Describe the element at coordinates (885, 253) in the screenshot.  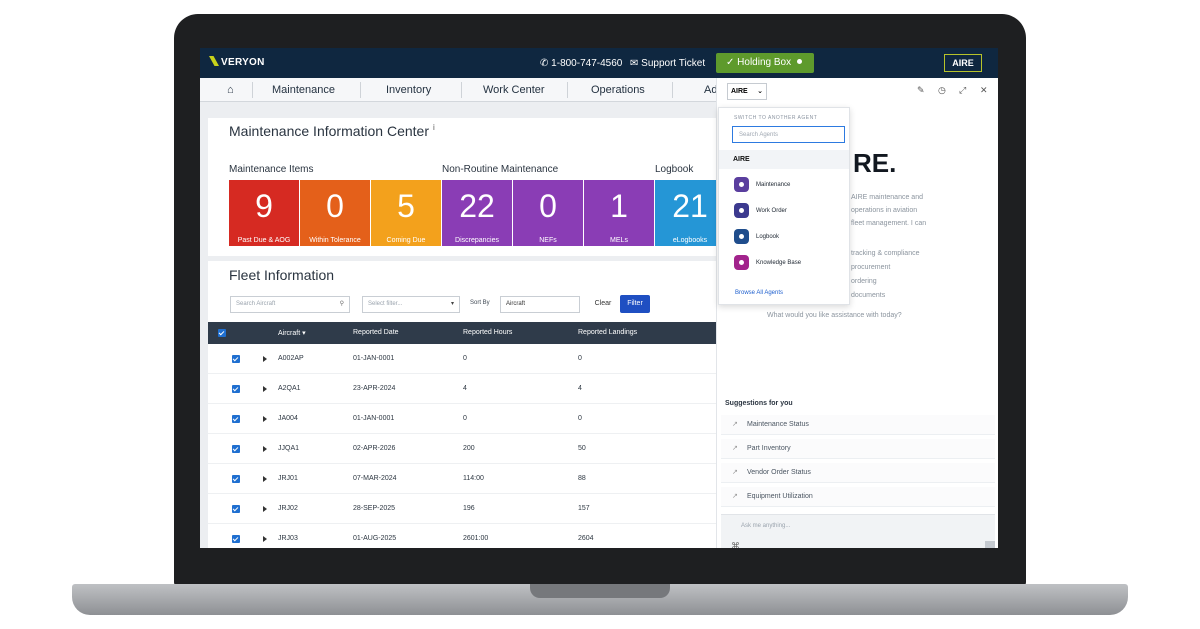
I see `capability-text: tracking & compliance` at that location.